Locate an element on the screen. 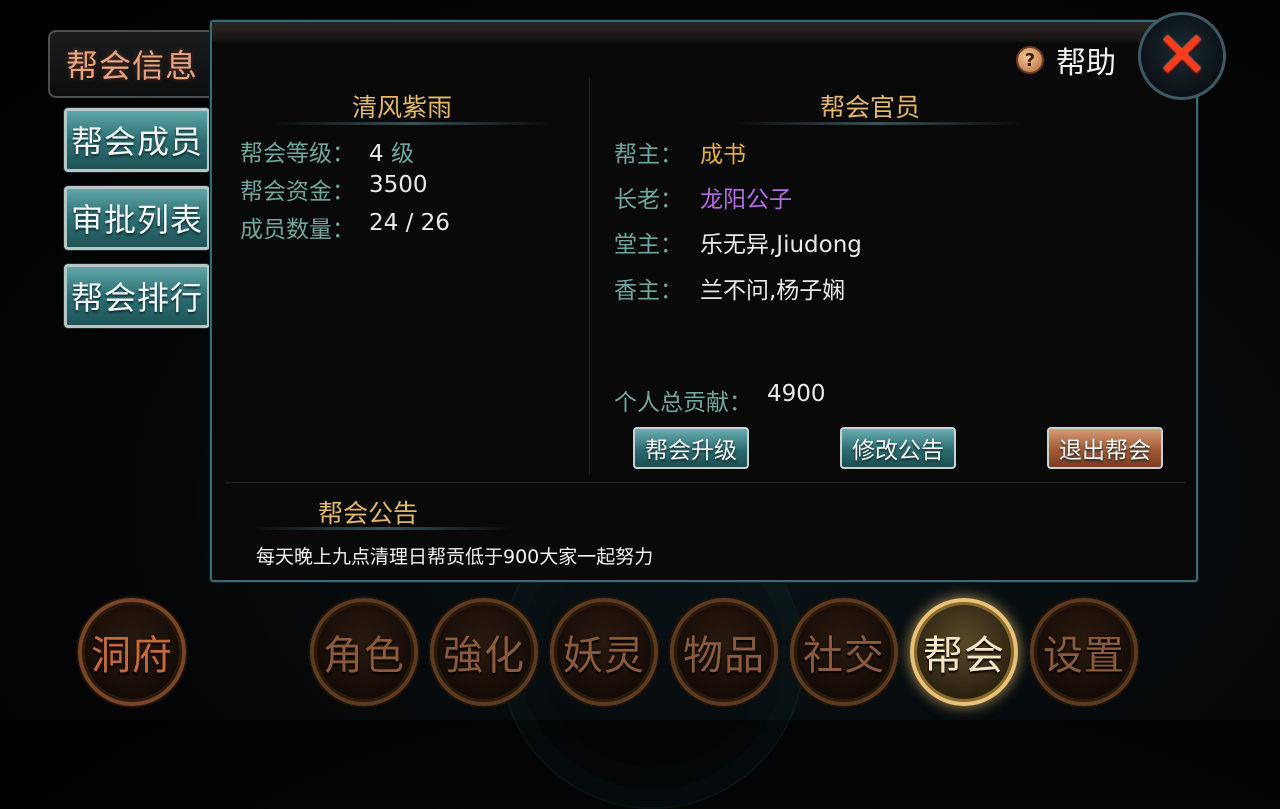  close-button: ✕ is located at coordinates (1182, 56).